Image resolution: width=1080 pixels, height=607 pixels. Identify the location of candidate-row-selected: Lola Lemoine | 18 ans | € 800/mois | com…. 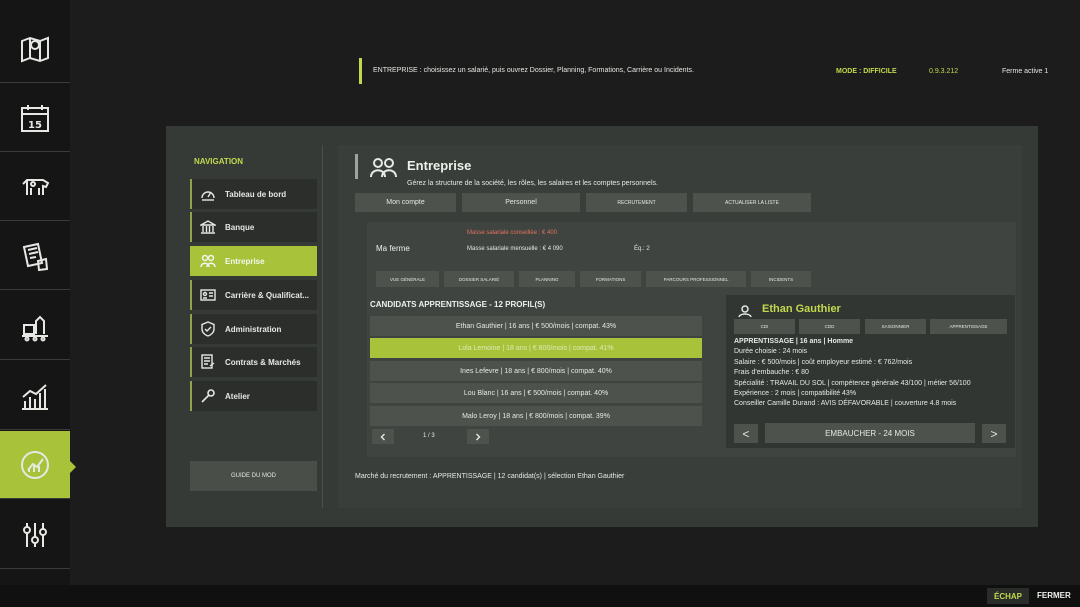
(536, 348).